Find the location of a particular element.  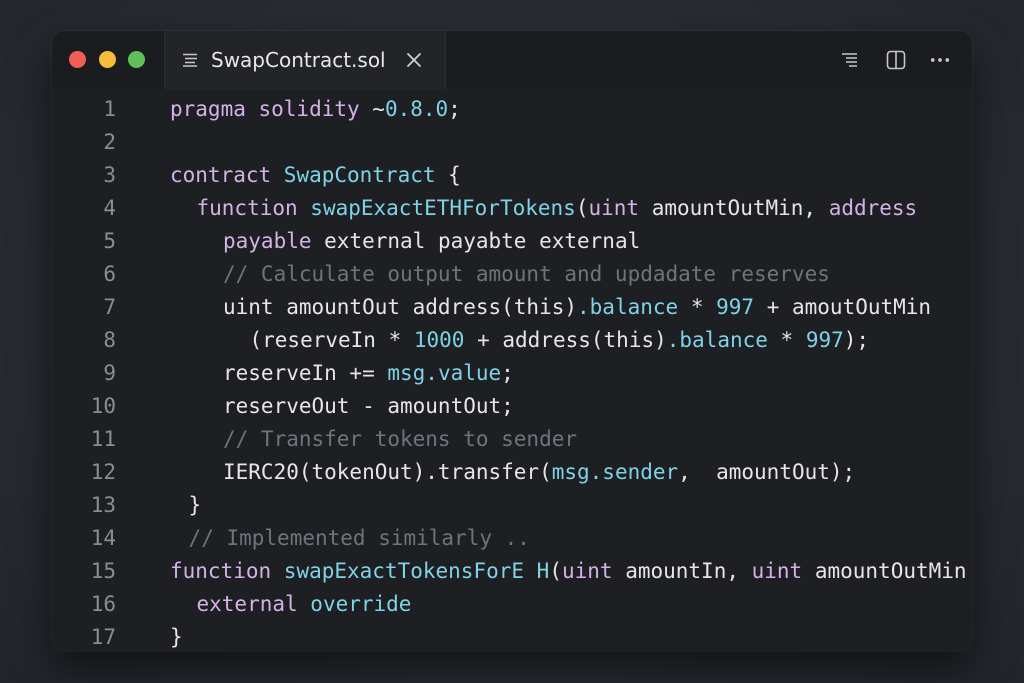

code-token: pragma solidity is located at coordinates (271, 109).